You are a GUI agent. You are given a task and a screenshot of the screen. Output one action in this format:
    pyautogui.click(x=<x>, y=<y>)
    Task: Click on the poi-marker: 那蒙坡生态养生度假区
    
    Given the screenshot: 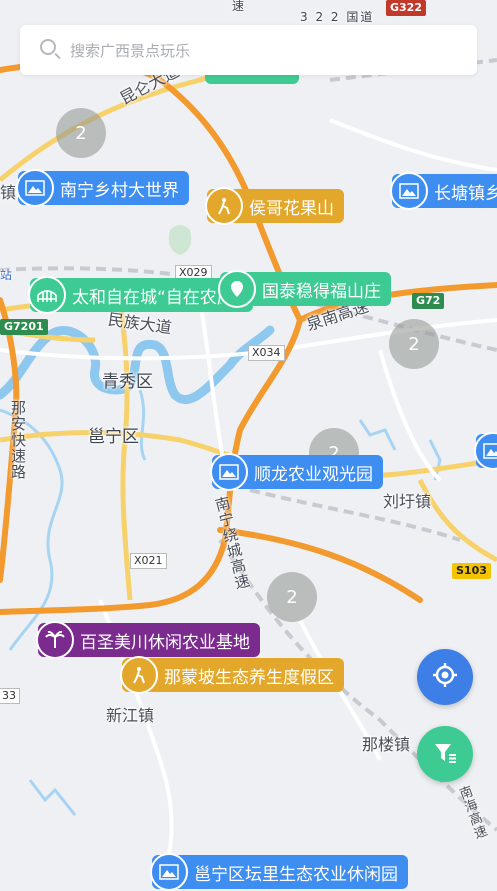 What is the action you would take?
    pyautogui.click(x=232, y=675)
    